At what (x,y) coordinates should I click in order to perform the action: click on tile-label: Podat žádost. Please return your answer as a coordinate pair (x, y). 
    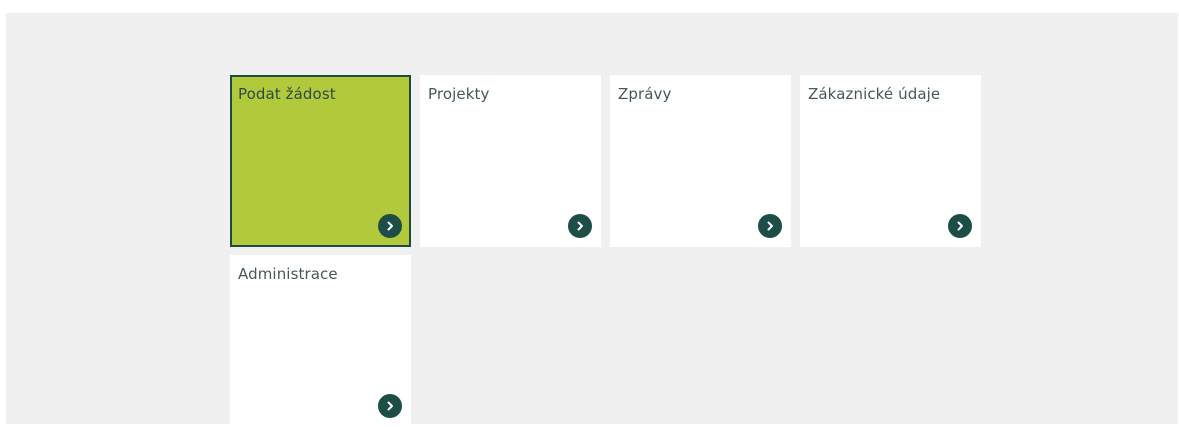
    Looking at the image, I should click on (287, 94).